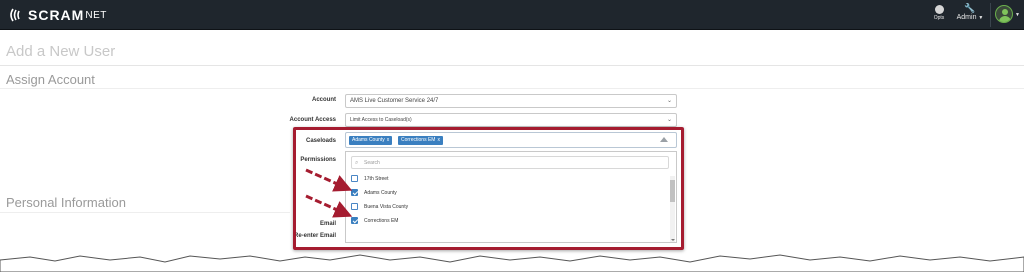 The height and width of the screenshot is (272, 1024). Describe the element at coordinates (511, 120) in the screenshot. I see `account-access-select: Limit Access to Caseload(s) ⌄` at that location.